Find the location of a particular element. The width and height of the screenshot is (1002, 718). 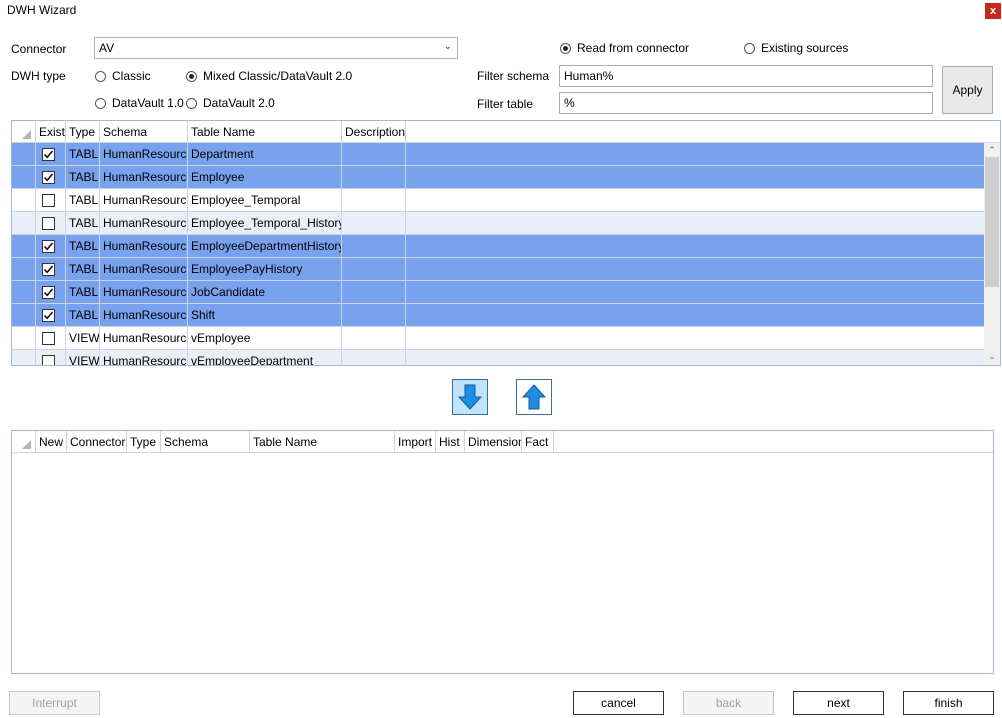

table-row: TABLEHumanResourcesEmployee_Temporal is located at coordinates (498, 200).